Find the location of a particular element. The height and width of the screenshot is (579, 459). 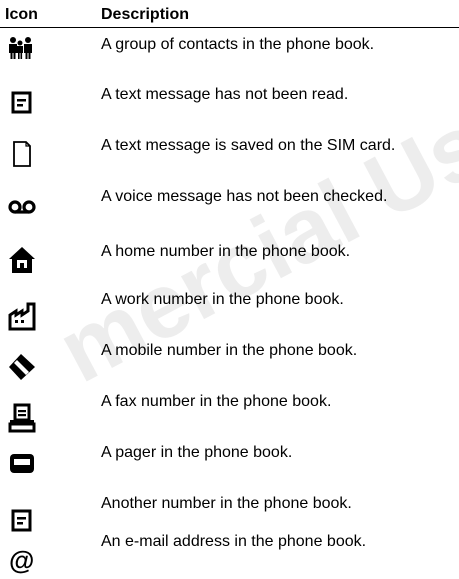

row-description: A voice message has not been checked. is located at coordinates (244, 196).